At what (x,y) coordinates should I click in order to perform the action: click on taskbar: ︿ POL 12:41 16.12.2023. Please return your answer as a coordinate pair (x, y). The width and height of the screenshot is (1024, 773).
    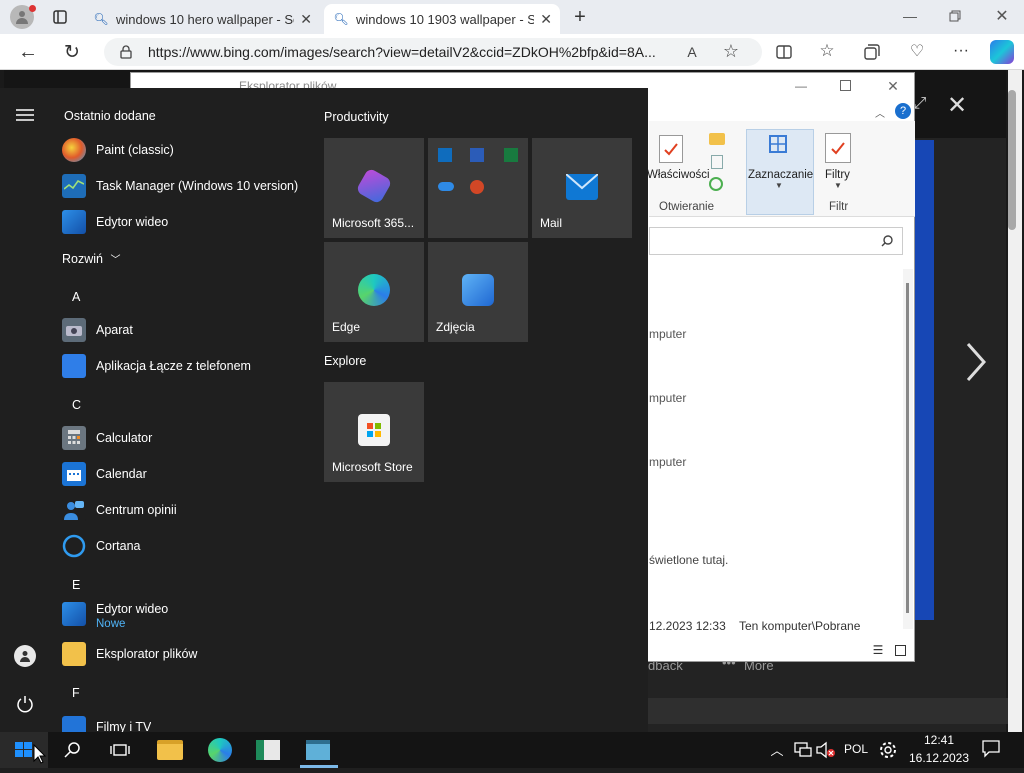
    Looking at the image, I should click on (512, 750).